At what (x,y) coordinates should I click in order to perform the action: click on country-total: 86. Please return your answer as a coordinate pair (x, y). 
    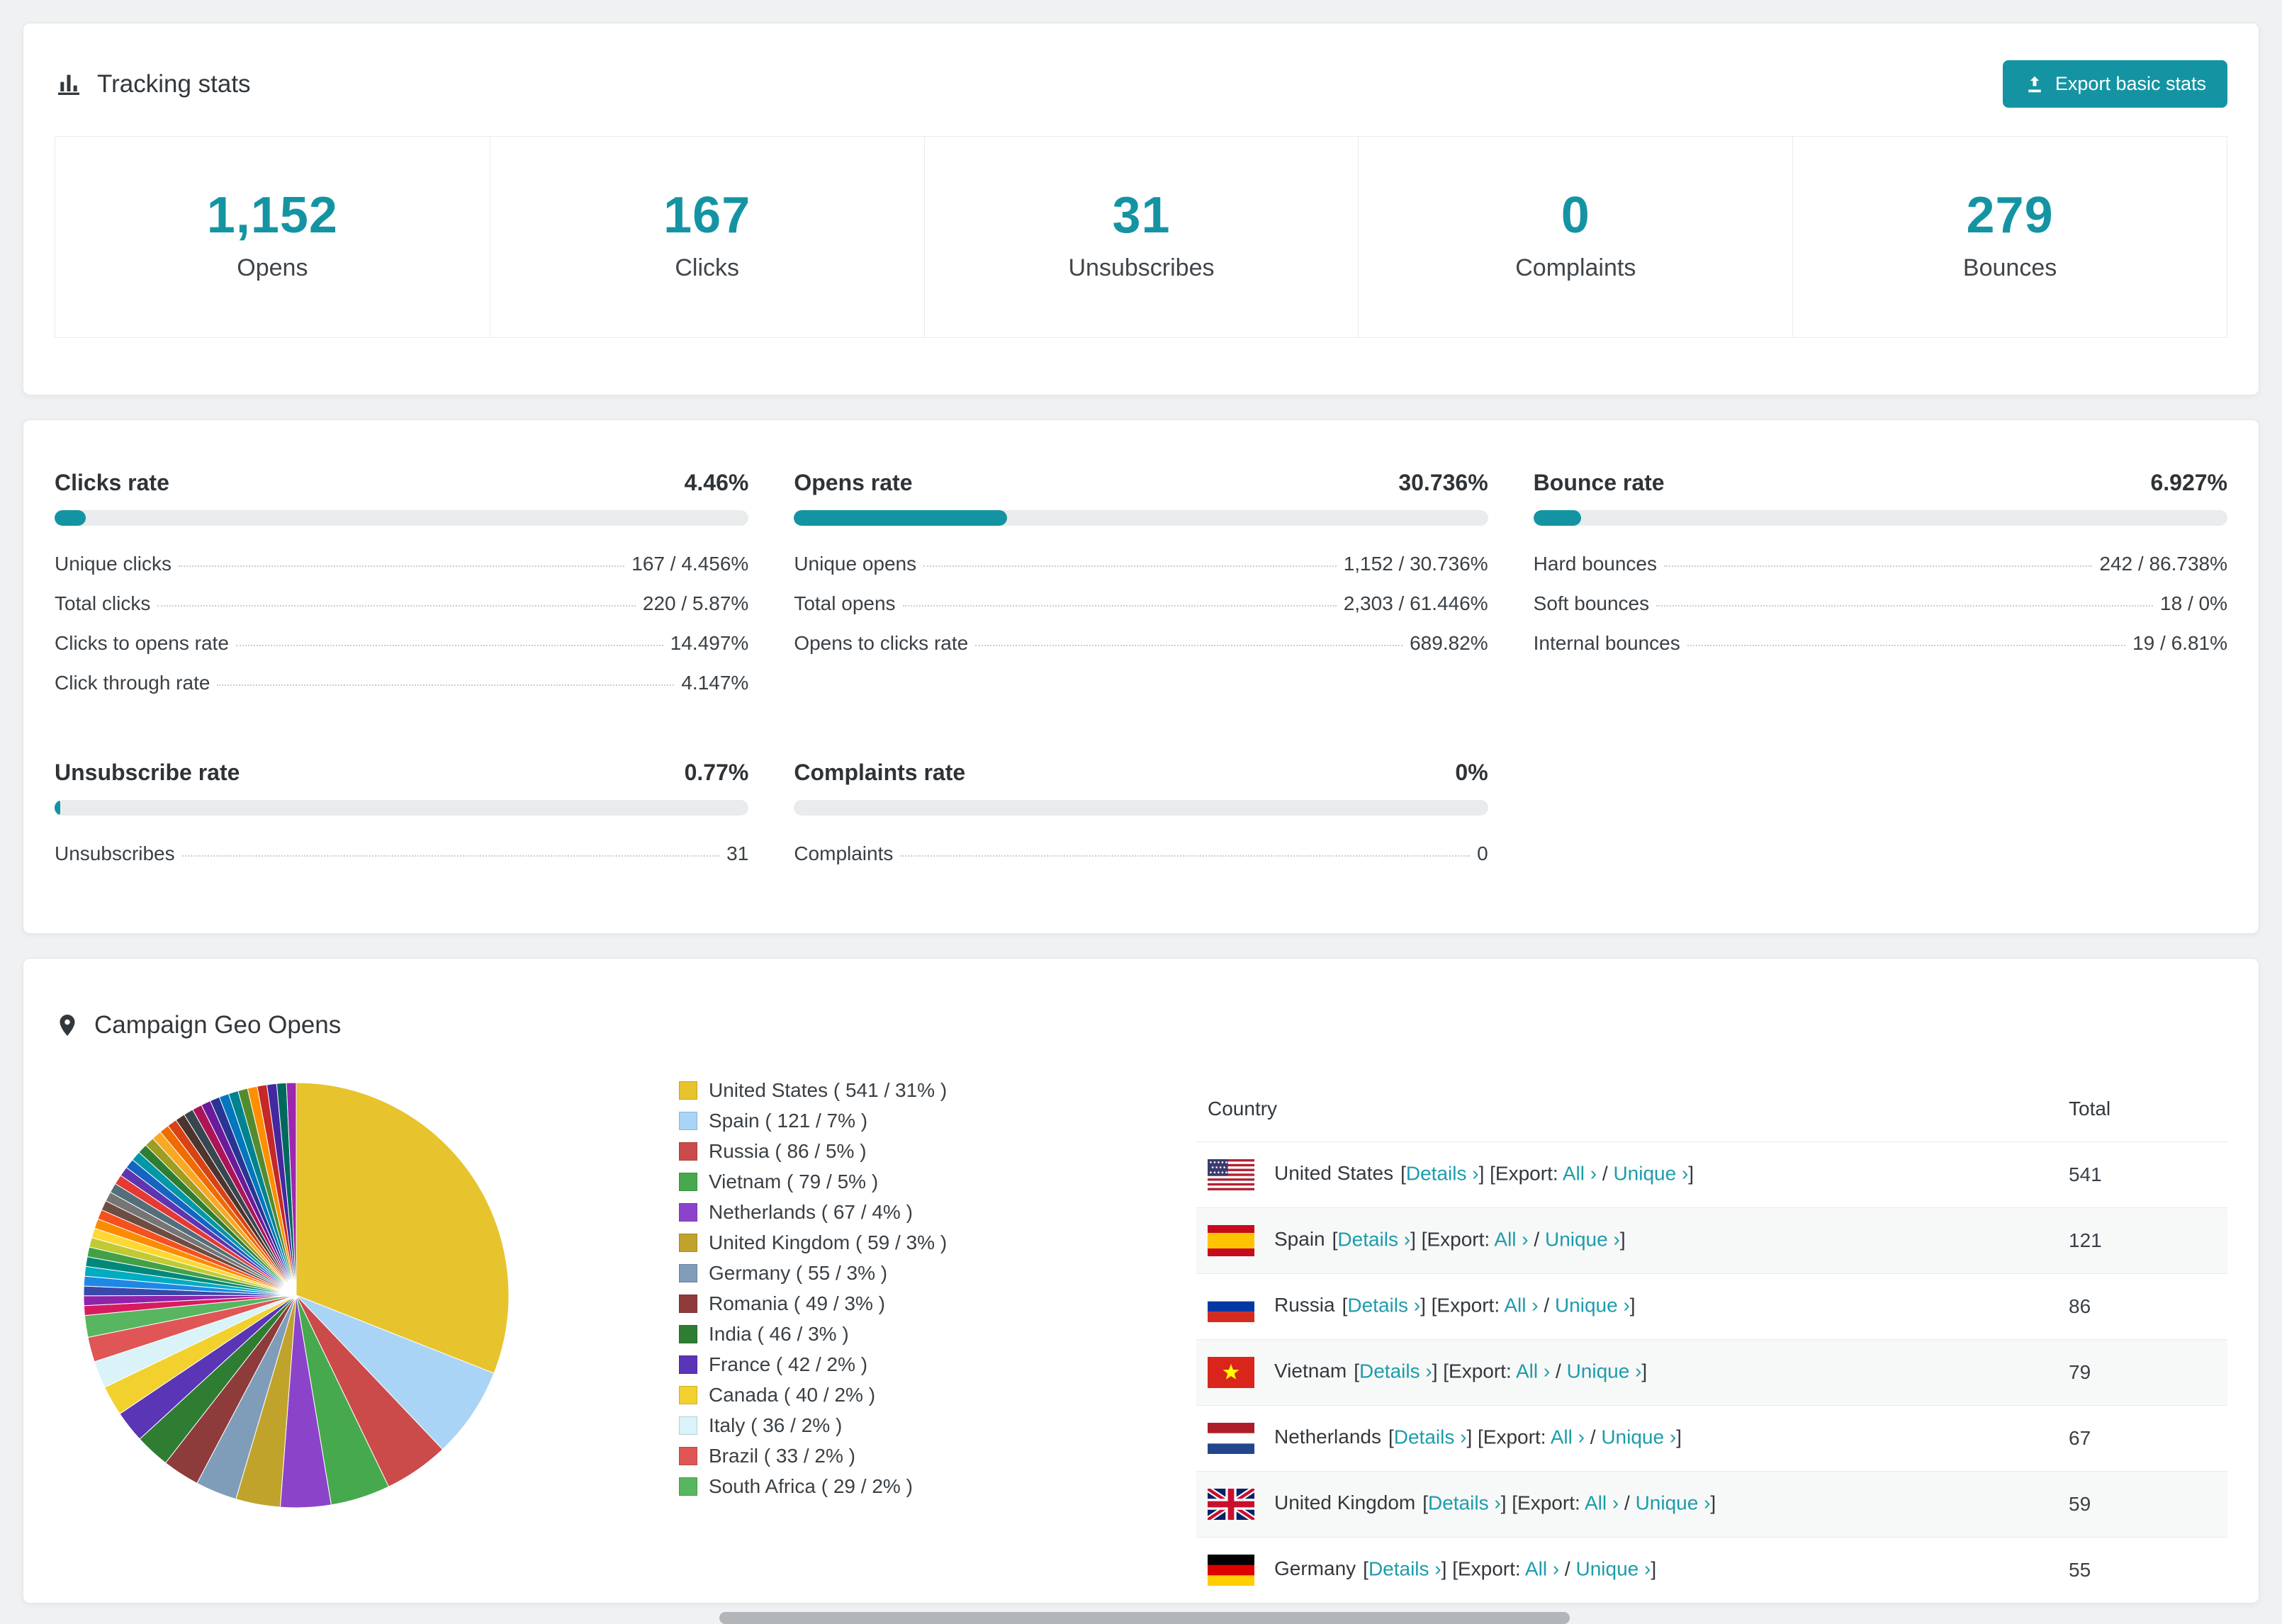
    Looking at the image, I should click on (2142, 1306).